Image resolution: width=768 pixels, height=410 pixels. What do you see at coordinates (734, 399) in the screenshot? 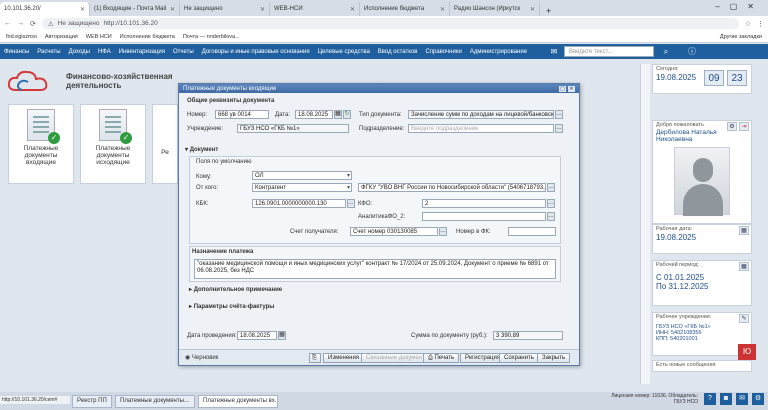
I see `taskbar-tools: ? ◙ ✉ ⚙` at bounding box center [734, 399].